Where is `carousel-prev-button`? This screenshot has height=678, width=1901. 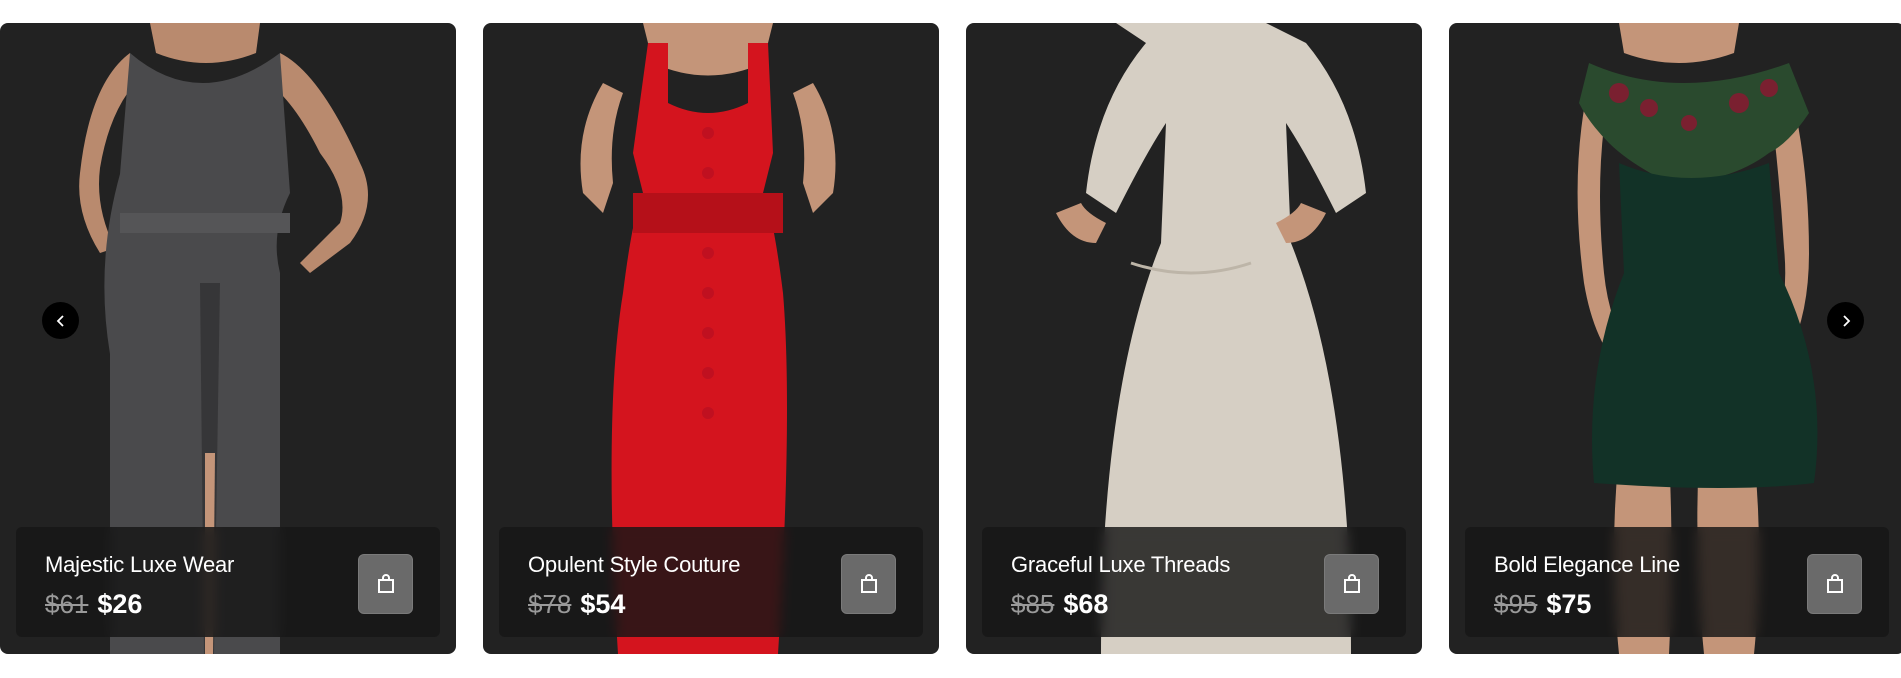 carousel-prev-button is located at coordinates (60, 320).